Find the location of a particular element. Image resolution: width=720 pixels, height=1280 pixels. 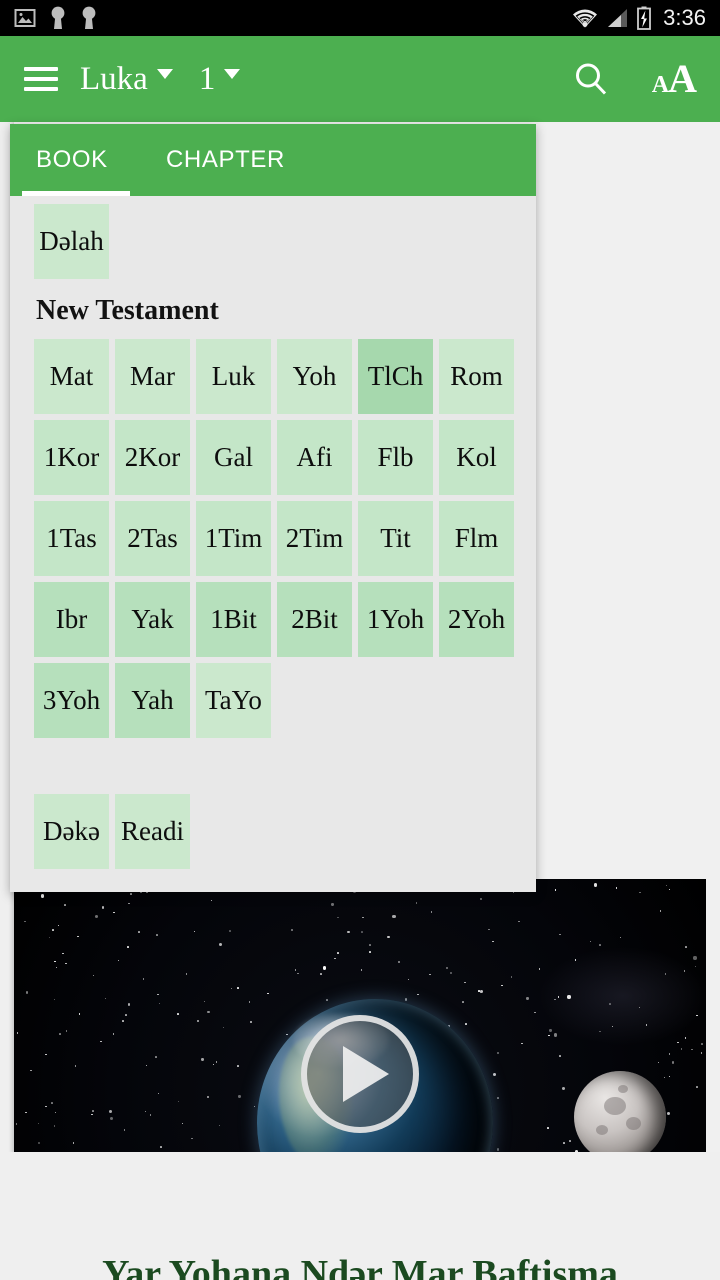

book-tile-mat: Mat is located at coordinates (71, 376).